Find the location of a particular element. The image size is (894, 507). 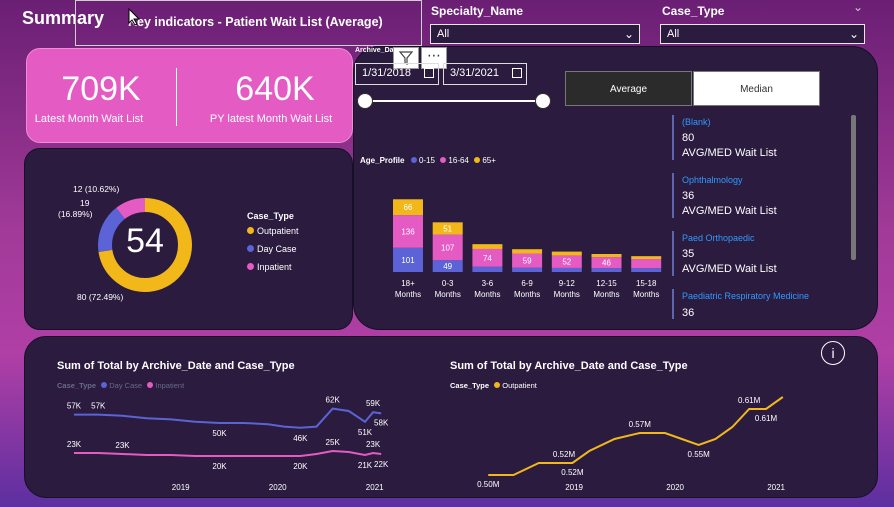

kpi-py-value: 640K is located at coordinates (275, 89).